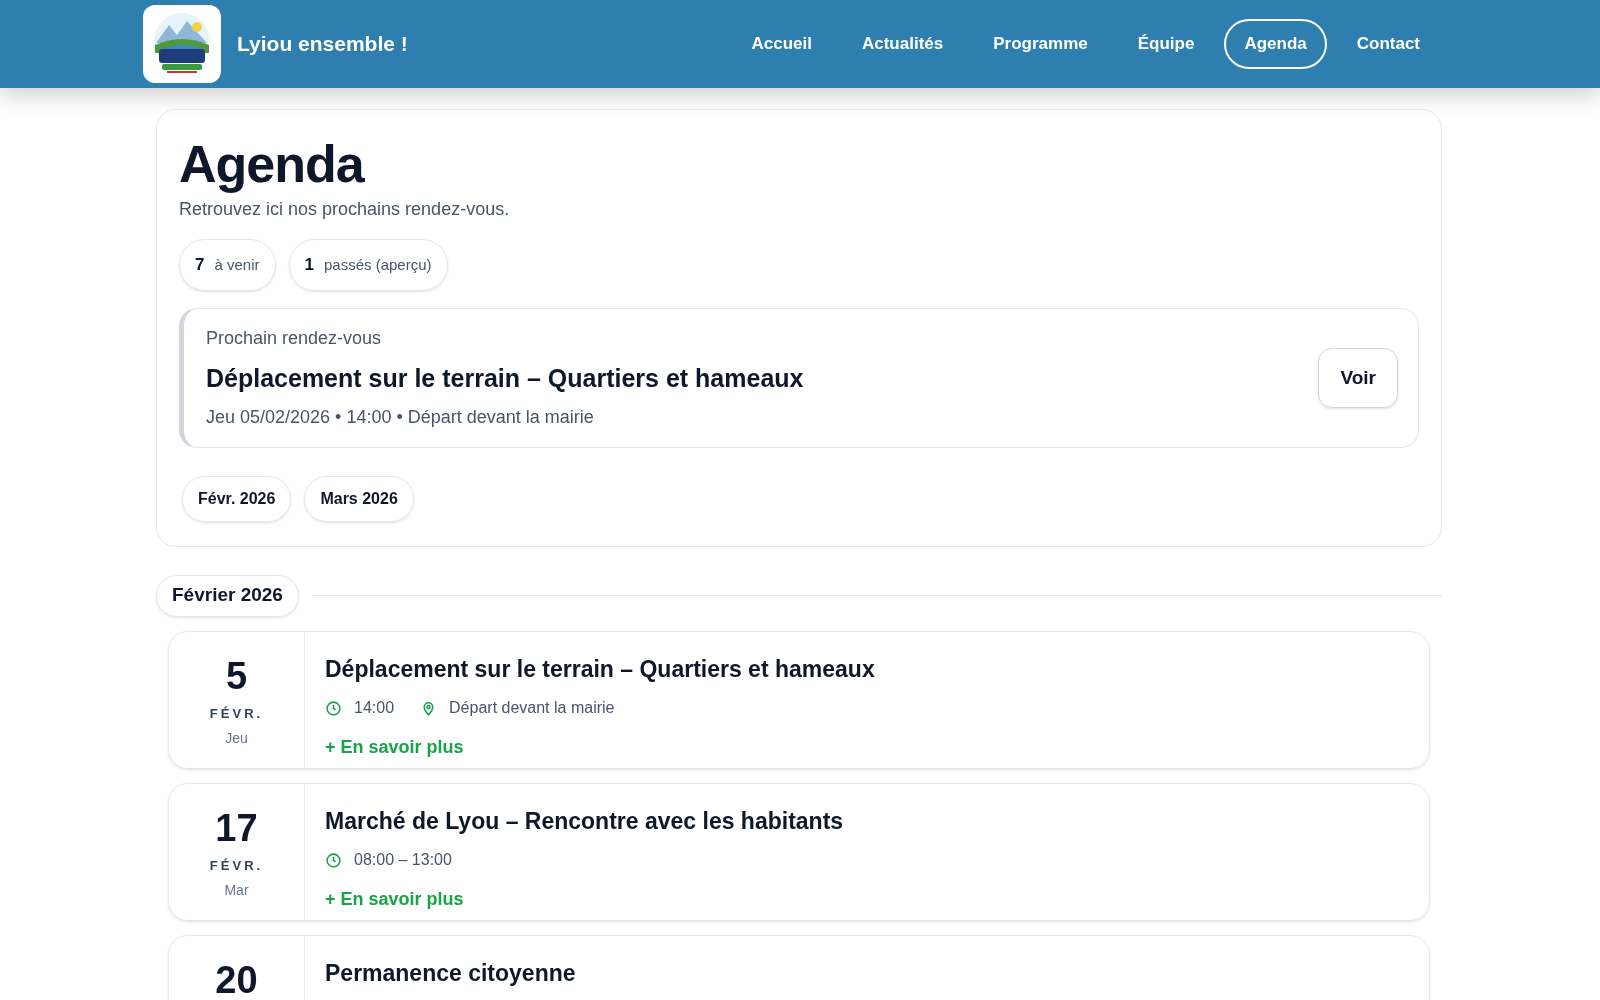 This screenshot has height=1000, width=1600. Describe the element at coordinates (505, 378) in the screenshot. I see `next-event-title: Déplacement sur le terrain – Quartiers et hameaux` at that location.